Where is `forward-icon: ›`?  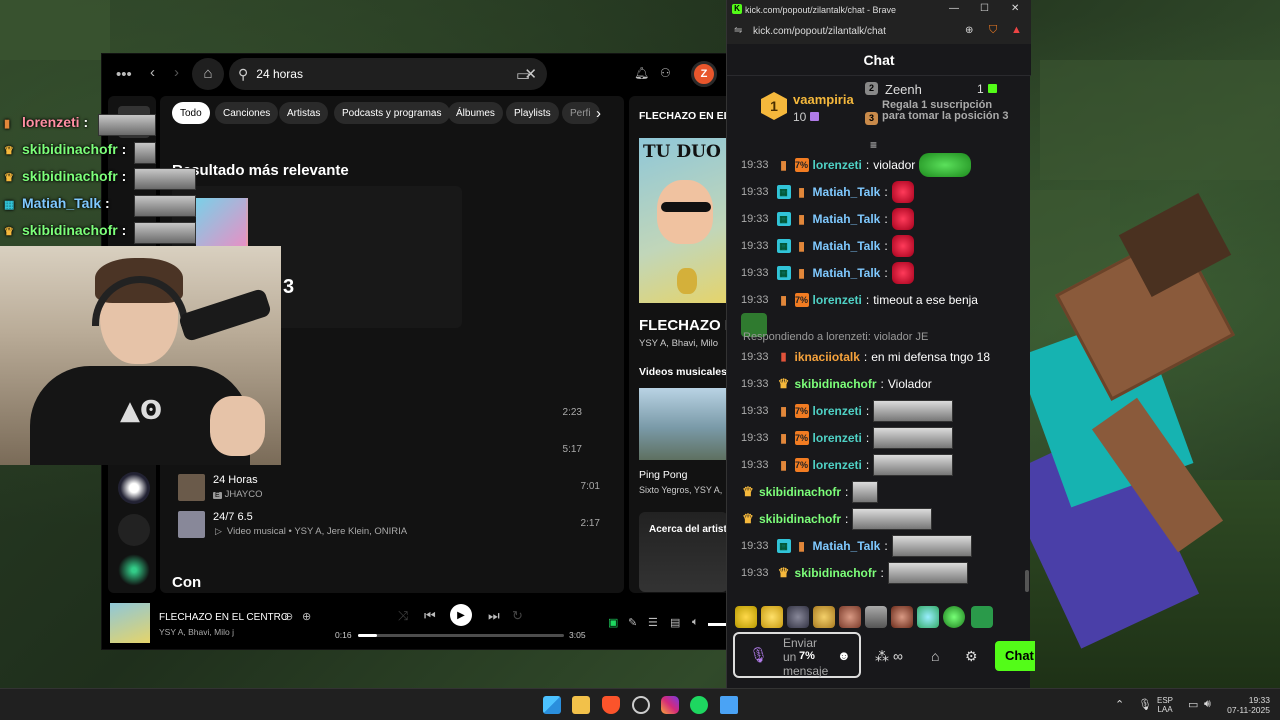
forward-icon: › is located at coordinates (176, 72).